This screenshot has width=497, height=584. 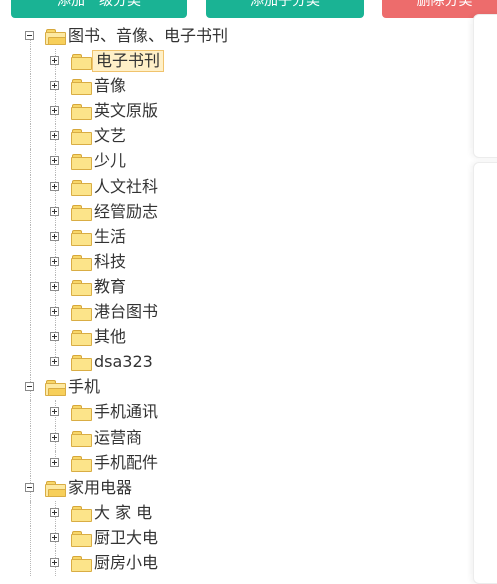 I want to click on tree-node-child: 运营商, so click(x=235, y=438).